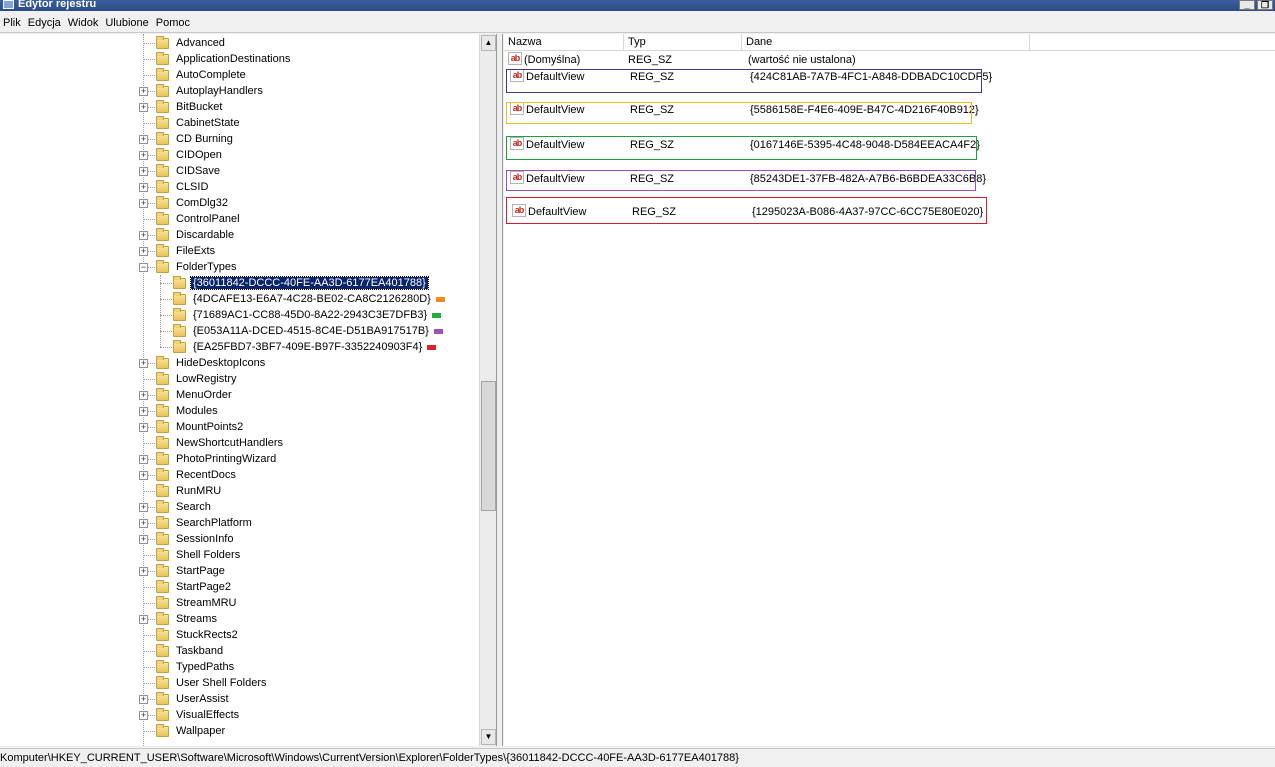  I want to click on tree-item: ControlPanel, so click(199, 219).